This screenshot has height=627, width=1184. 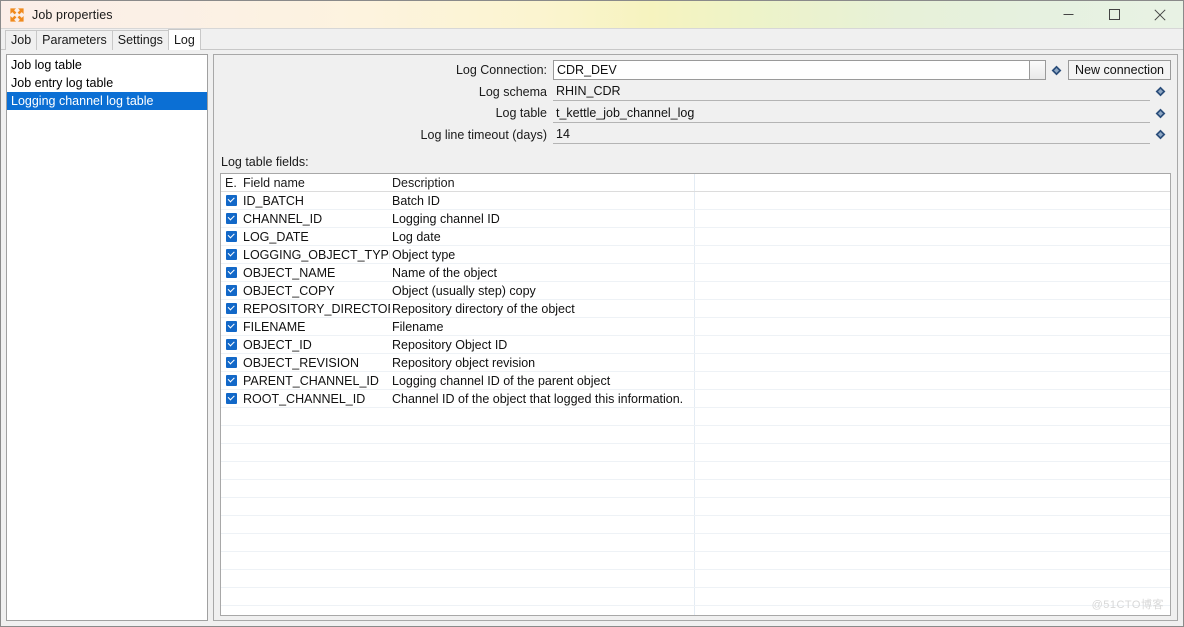 I want to click on cell-description: Repository object revision, so click(x=542, y=363).